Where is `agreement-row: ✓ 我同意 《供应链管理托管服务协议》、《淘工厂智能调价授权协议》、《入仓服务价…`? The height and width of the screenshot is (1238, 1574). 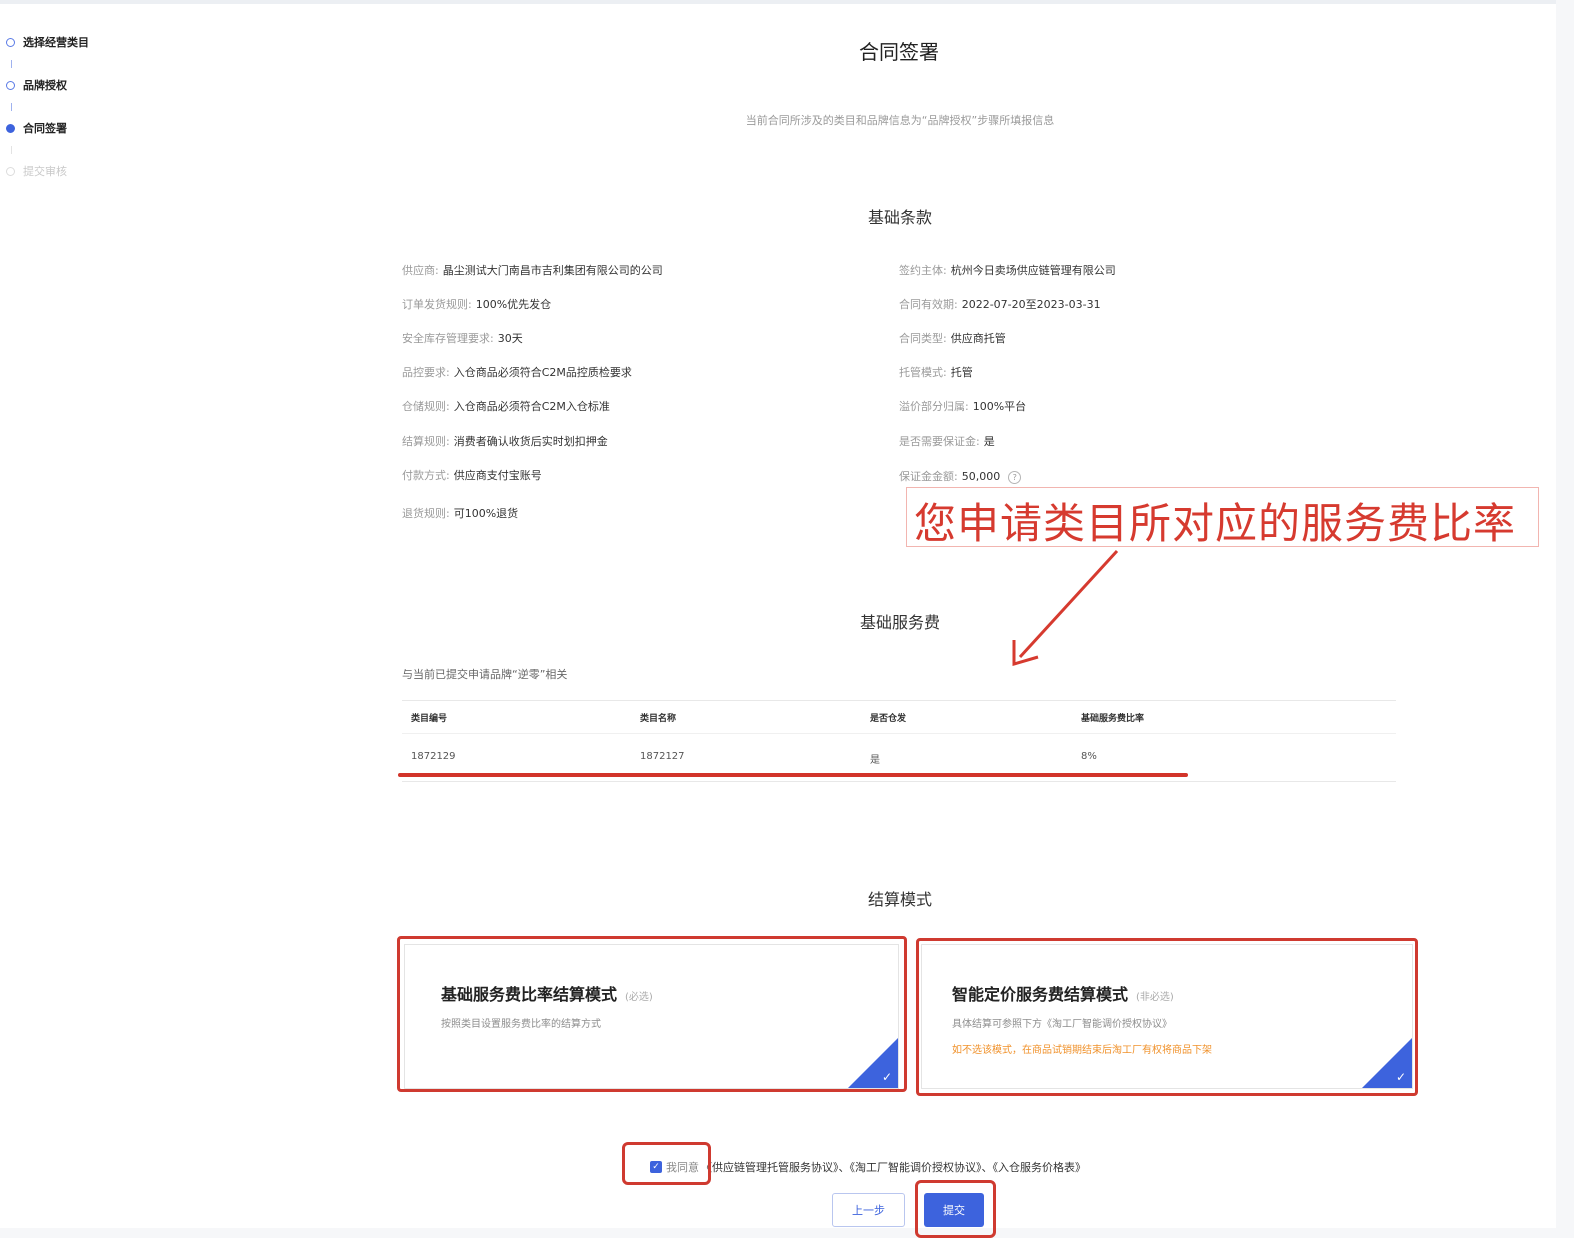
agreement-row: ✓ 我同意 《供应链管理托管服务协议》、《淘工厂智能调价授权协议》、《入仓服务价… is located at coordinates (868, 1167).